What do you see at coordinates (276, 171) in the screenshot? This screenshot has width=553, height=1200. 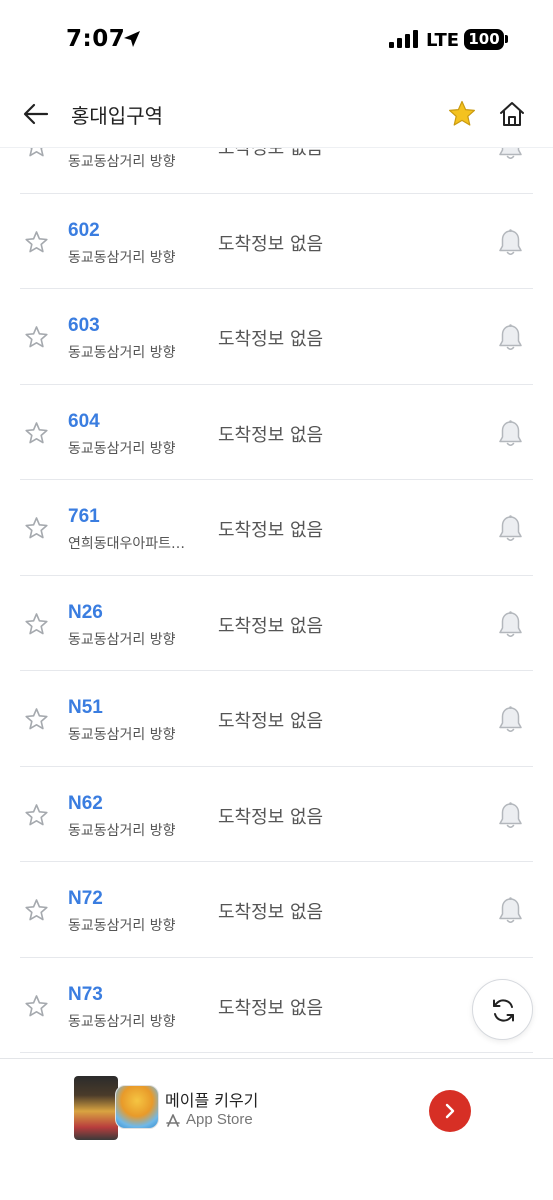 I see `bus-row: 동교동삼거리 방향 도착정보 없음` at bounding box center [276, 171].